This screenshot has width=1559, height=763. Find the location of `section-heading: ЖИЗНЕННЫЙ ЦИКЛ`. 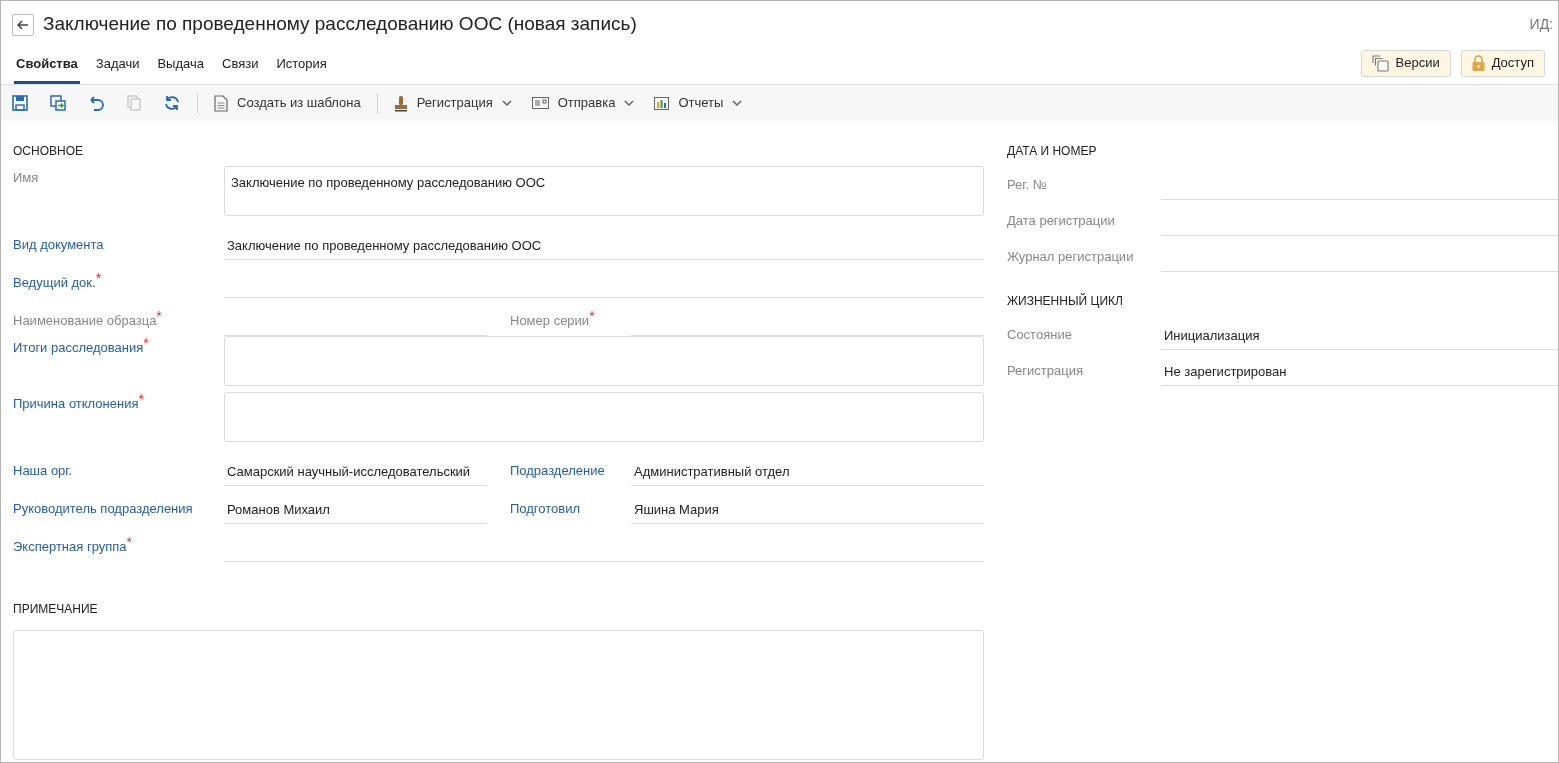

section-heading: ЖИЗНЕННЫЙ ЦИКЛ is located at coordinates (1065, 301).